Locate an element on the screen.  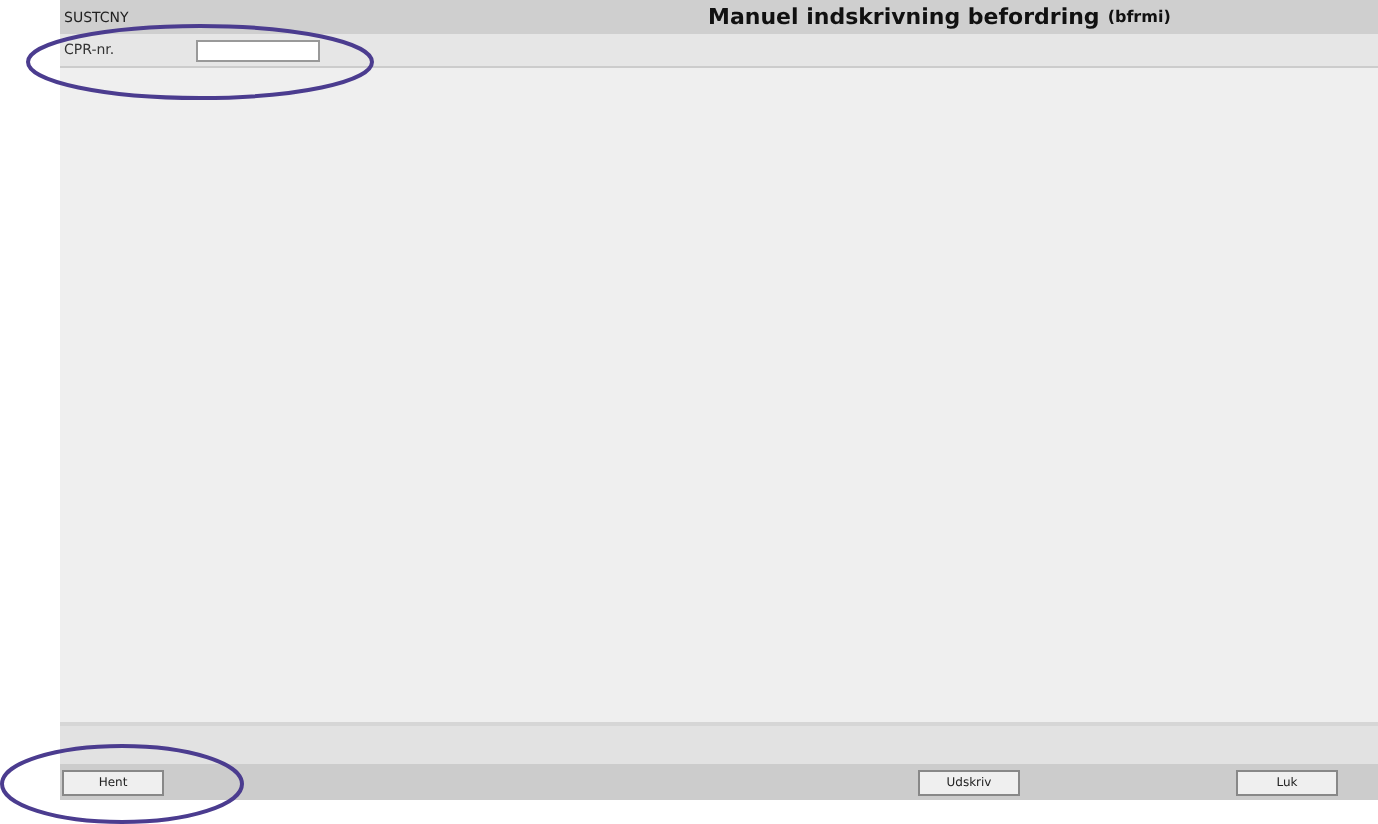
window-title: Manuel indskrivning befordring is located at coordinates (904, 17).